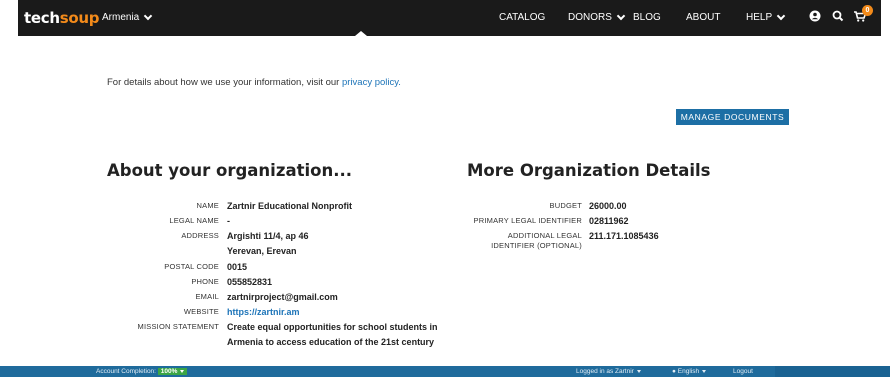 This screenshot has width=890, height=377. I want to click on more-details-heading: More Organization Details, so click(589, 170).